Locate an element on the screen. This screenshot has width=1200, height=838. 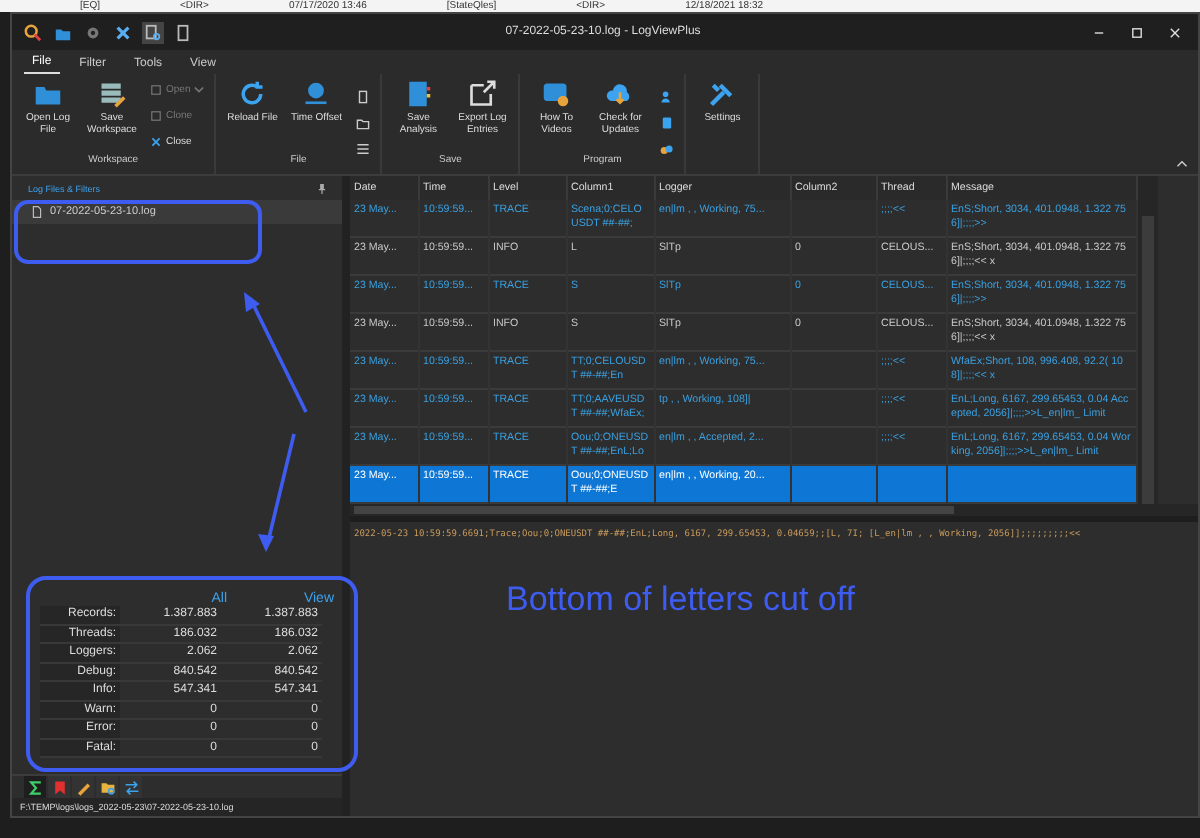
collapse-icon is located at coordinates (1182, 164).